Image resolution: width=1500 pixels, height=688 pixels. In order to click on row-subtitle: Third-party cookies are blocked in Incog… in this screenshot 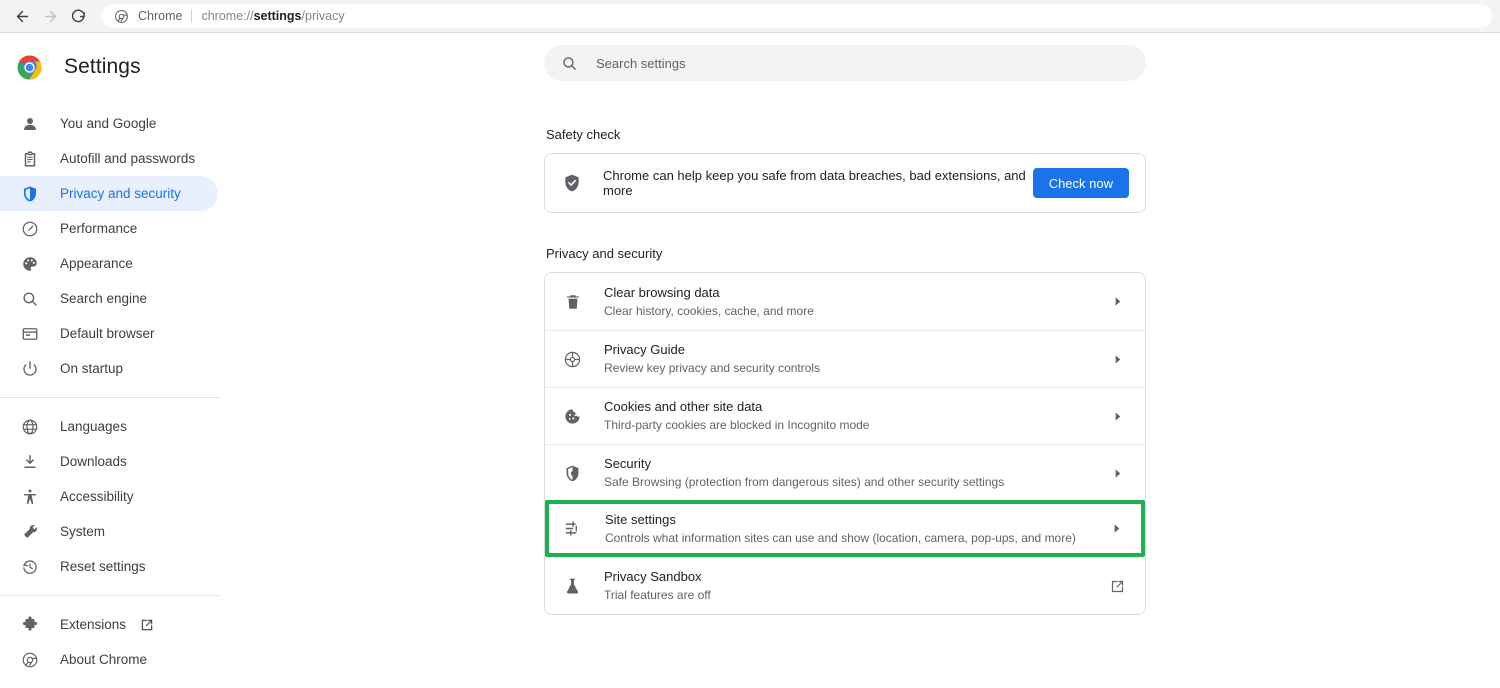, I will do `click(737, 425)`.